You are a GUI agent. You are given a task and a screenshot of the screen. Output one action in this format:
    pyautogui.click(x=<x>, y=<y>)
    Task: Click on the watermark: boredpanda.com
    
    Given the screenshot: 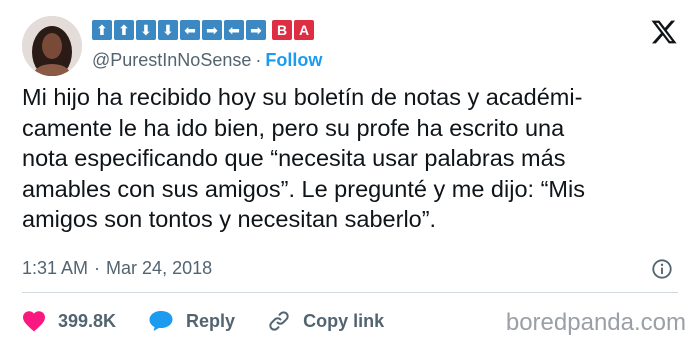 What is the action you would take?
    pyautogui.click(x=595, y=322)
    